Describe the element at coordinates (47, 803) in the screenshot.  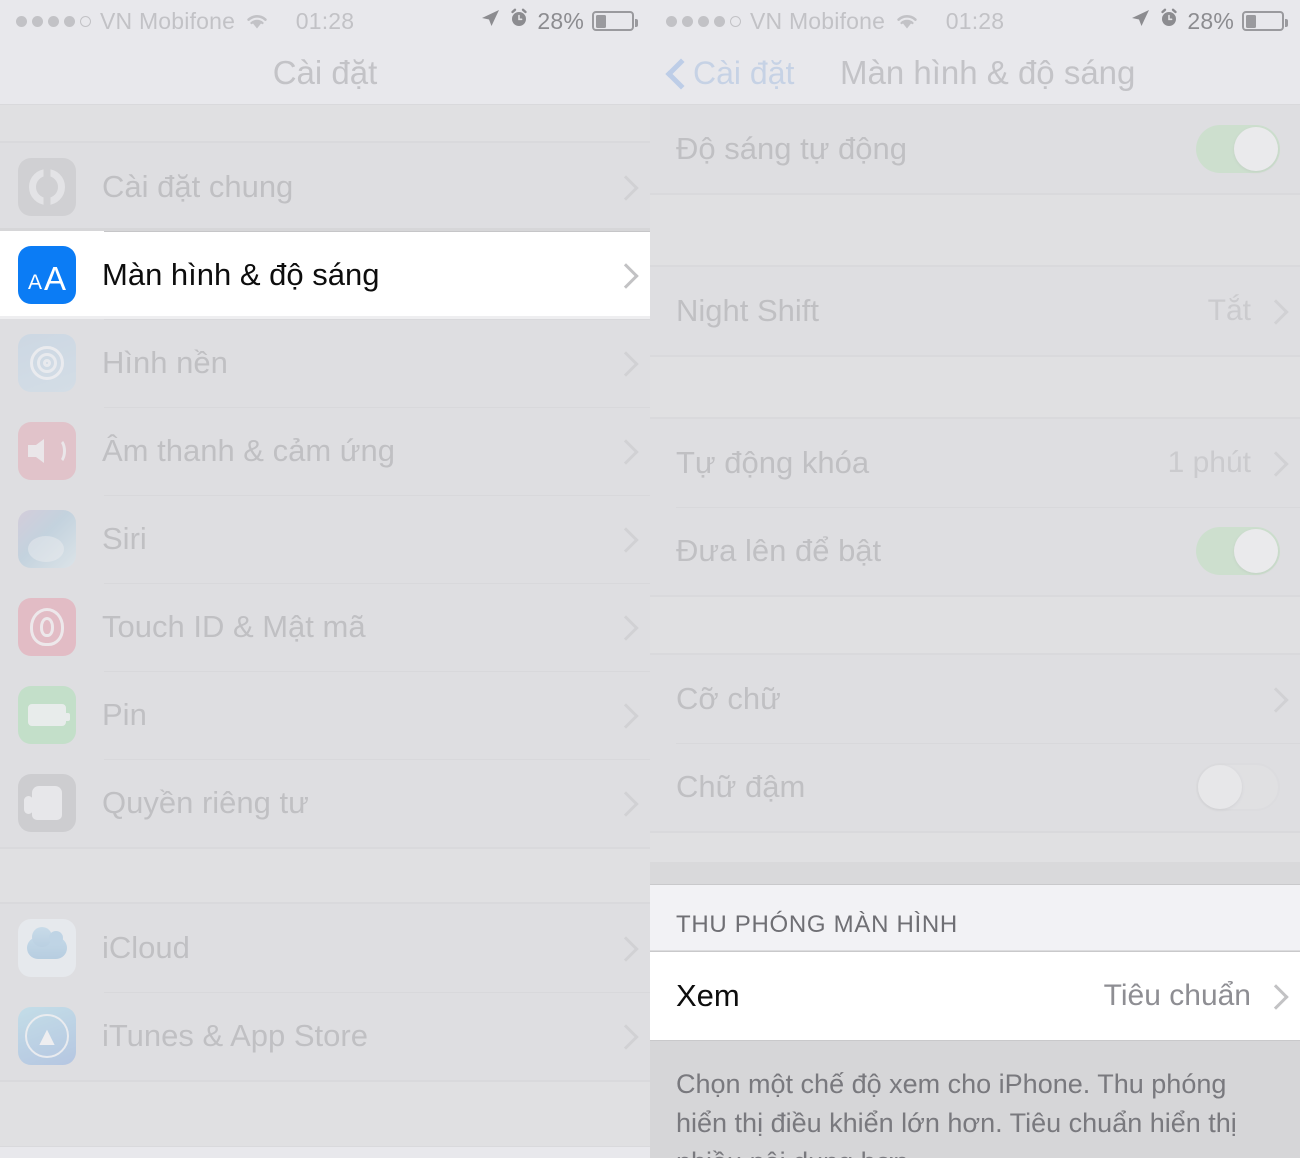
I see `hand-privacy-icon` at that location.